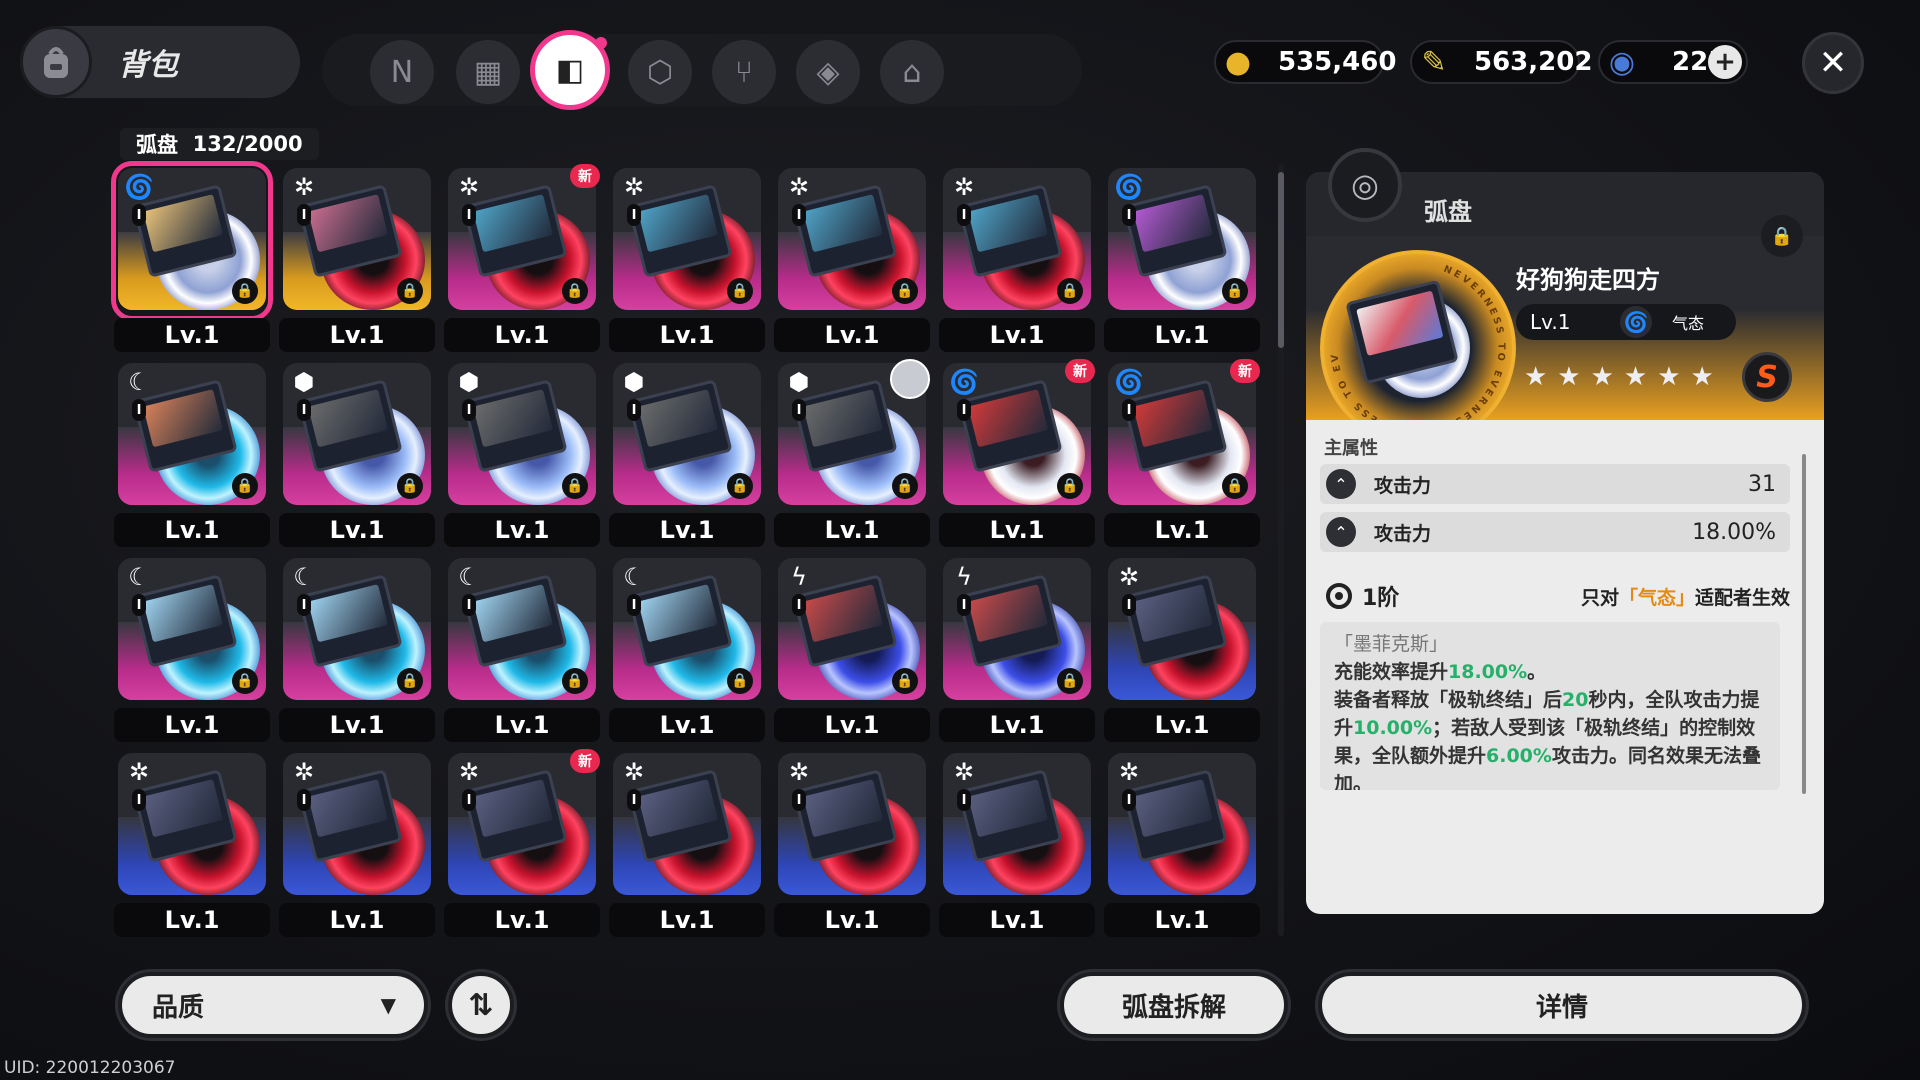 The height and width of the screenshot is (1080, 1920). I want to click on gameboy-tab: ▦, so click(488, 72).